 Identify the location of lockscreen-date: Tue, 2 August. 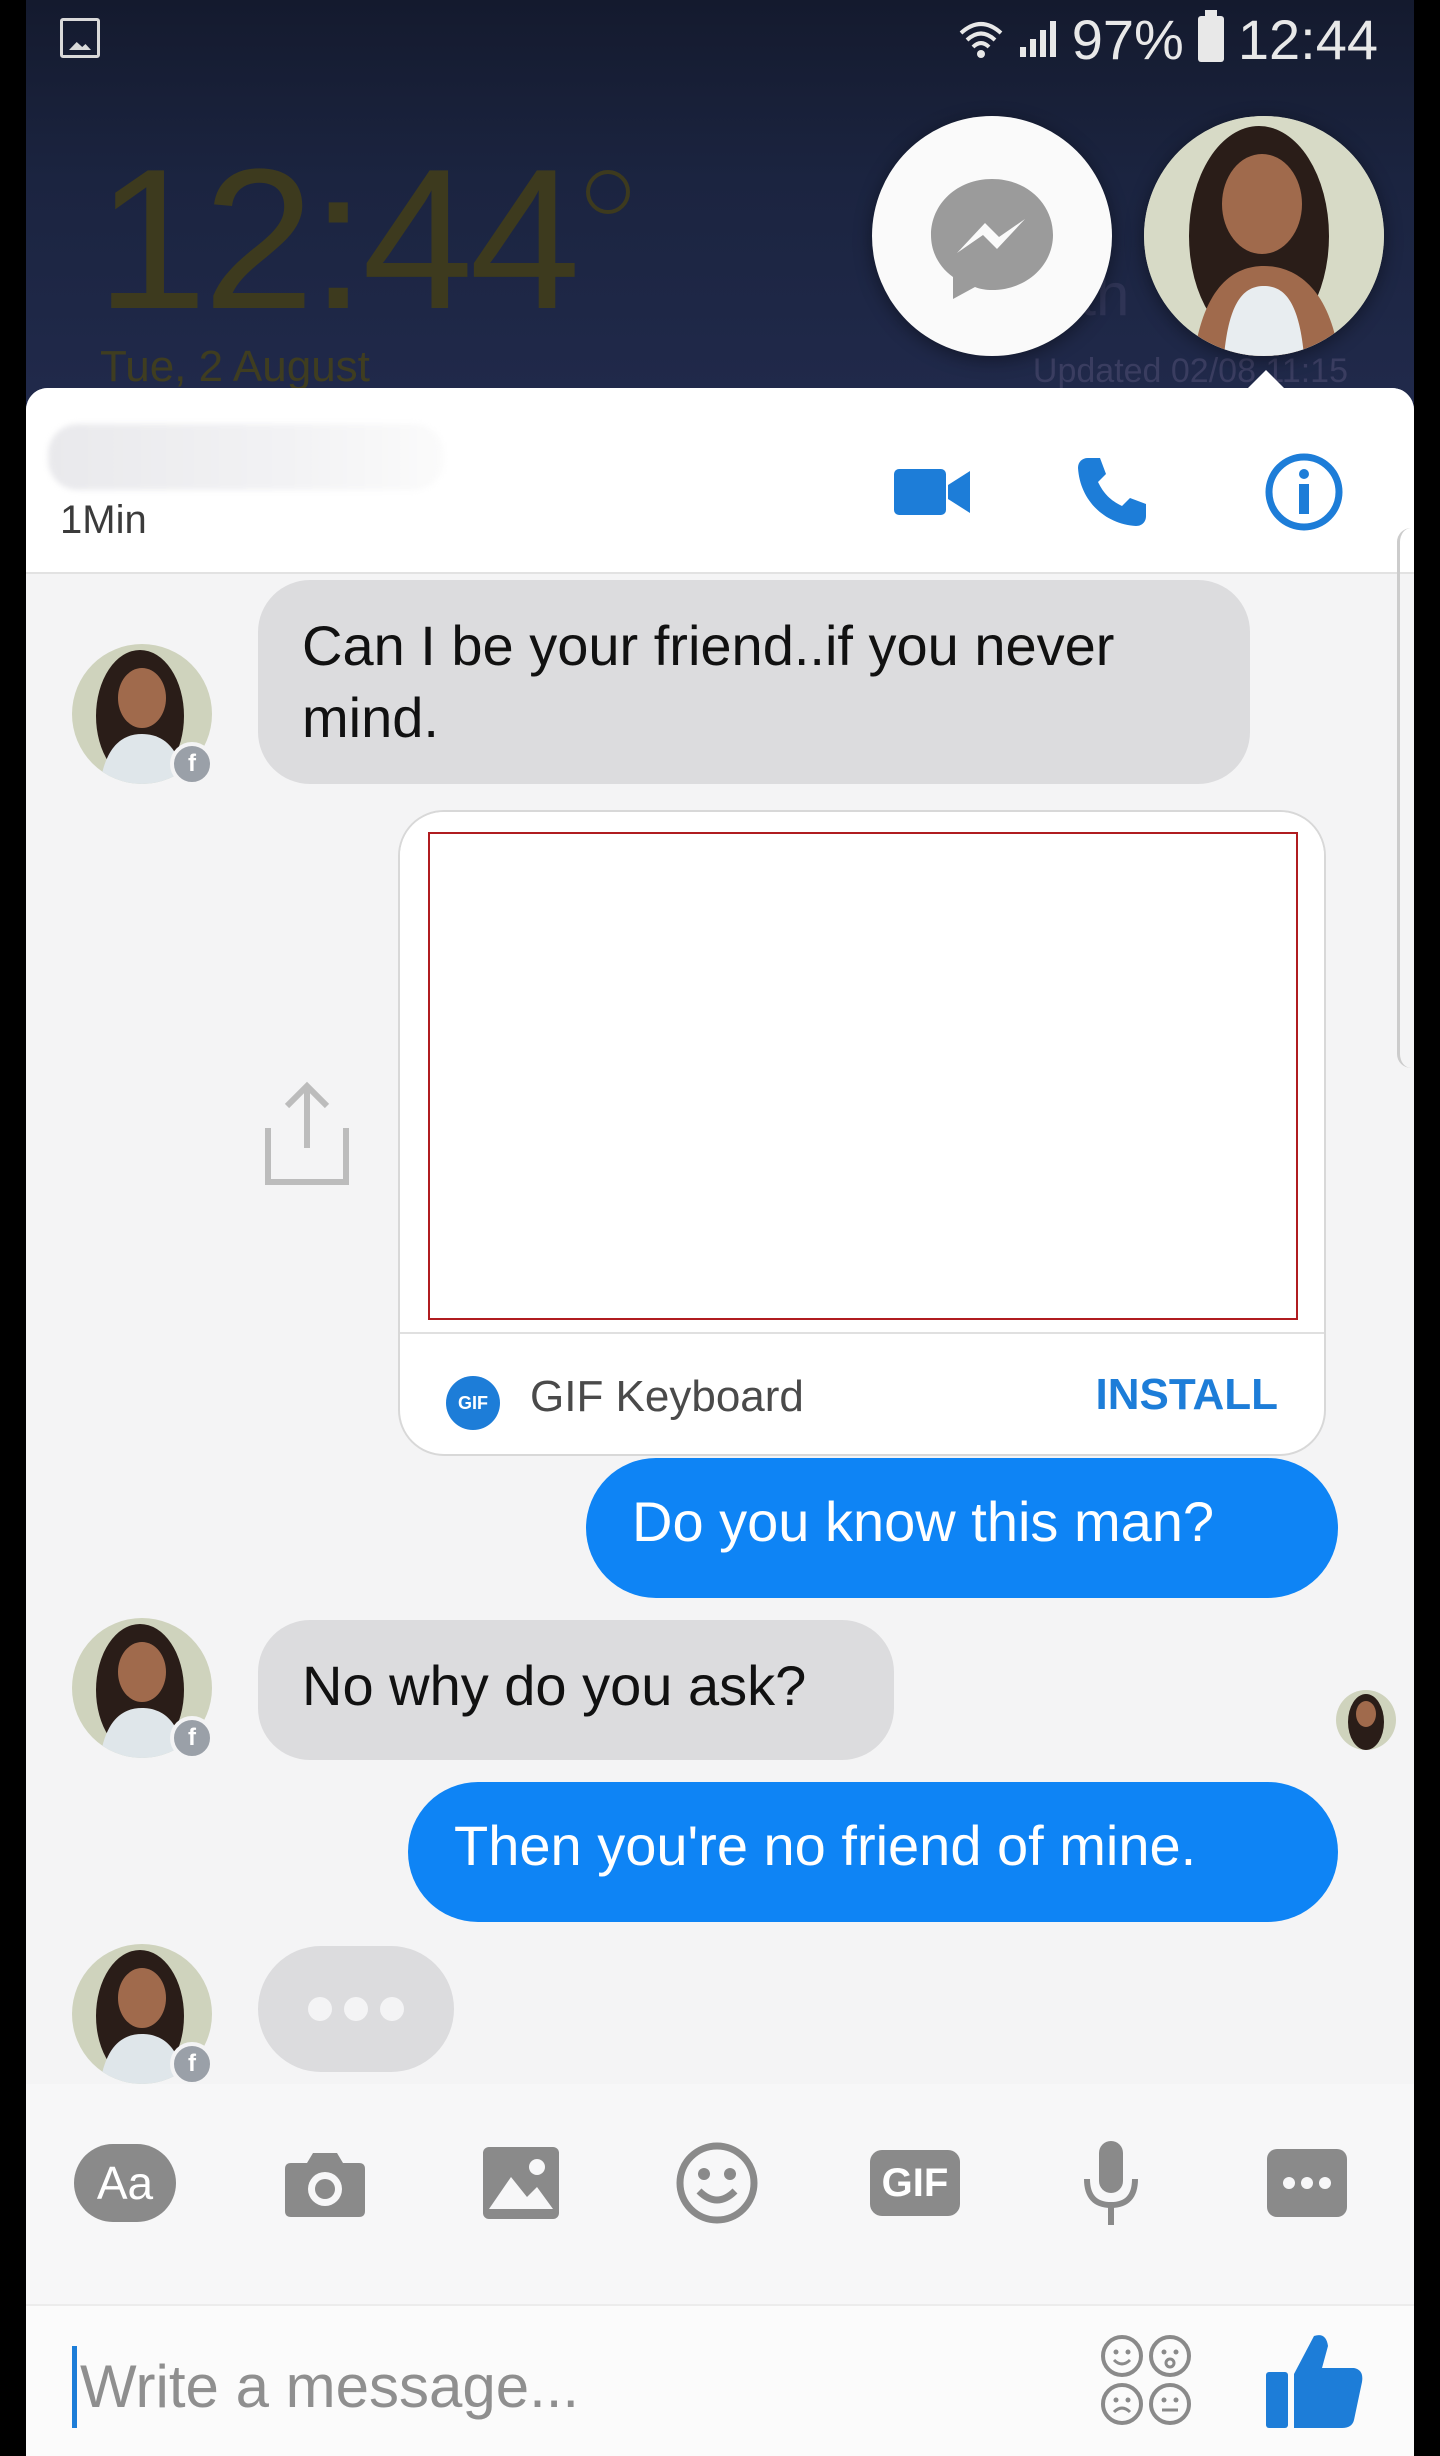
(235, 366).